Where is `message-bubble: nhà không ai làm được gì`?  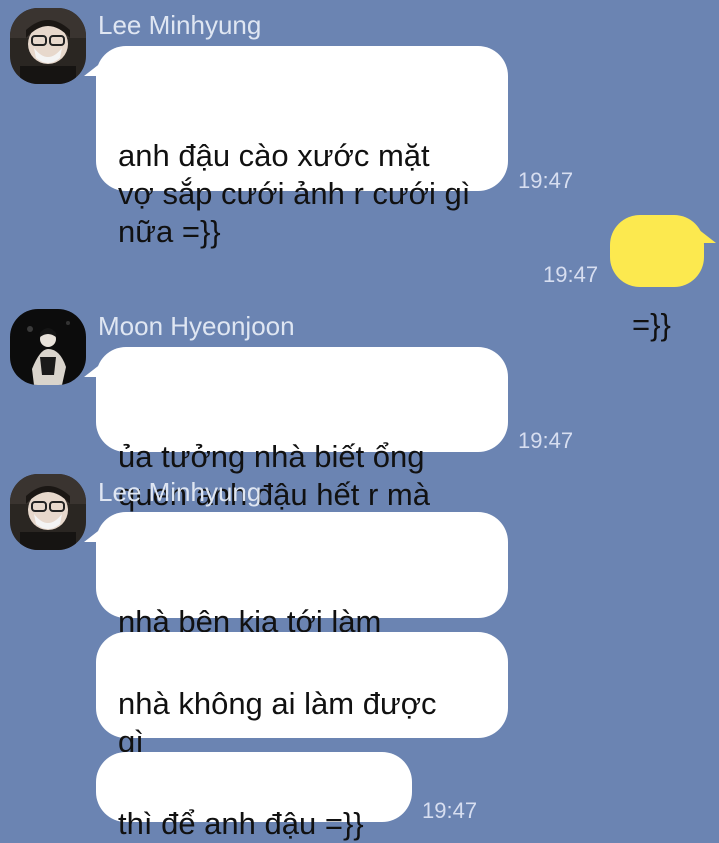 message-bubble: nhà không ai làm được gì is located at coordinates (302, 695).